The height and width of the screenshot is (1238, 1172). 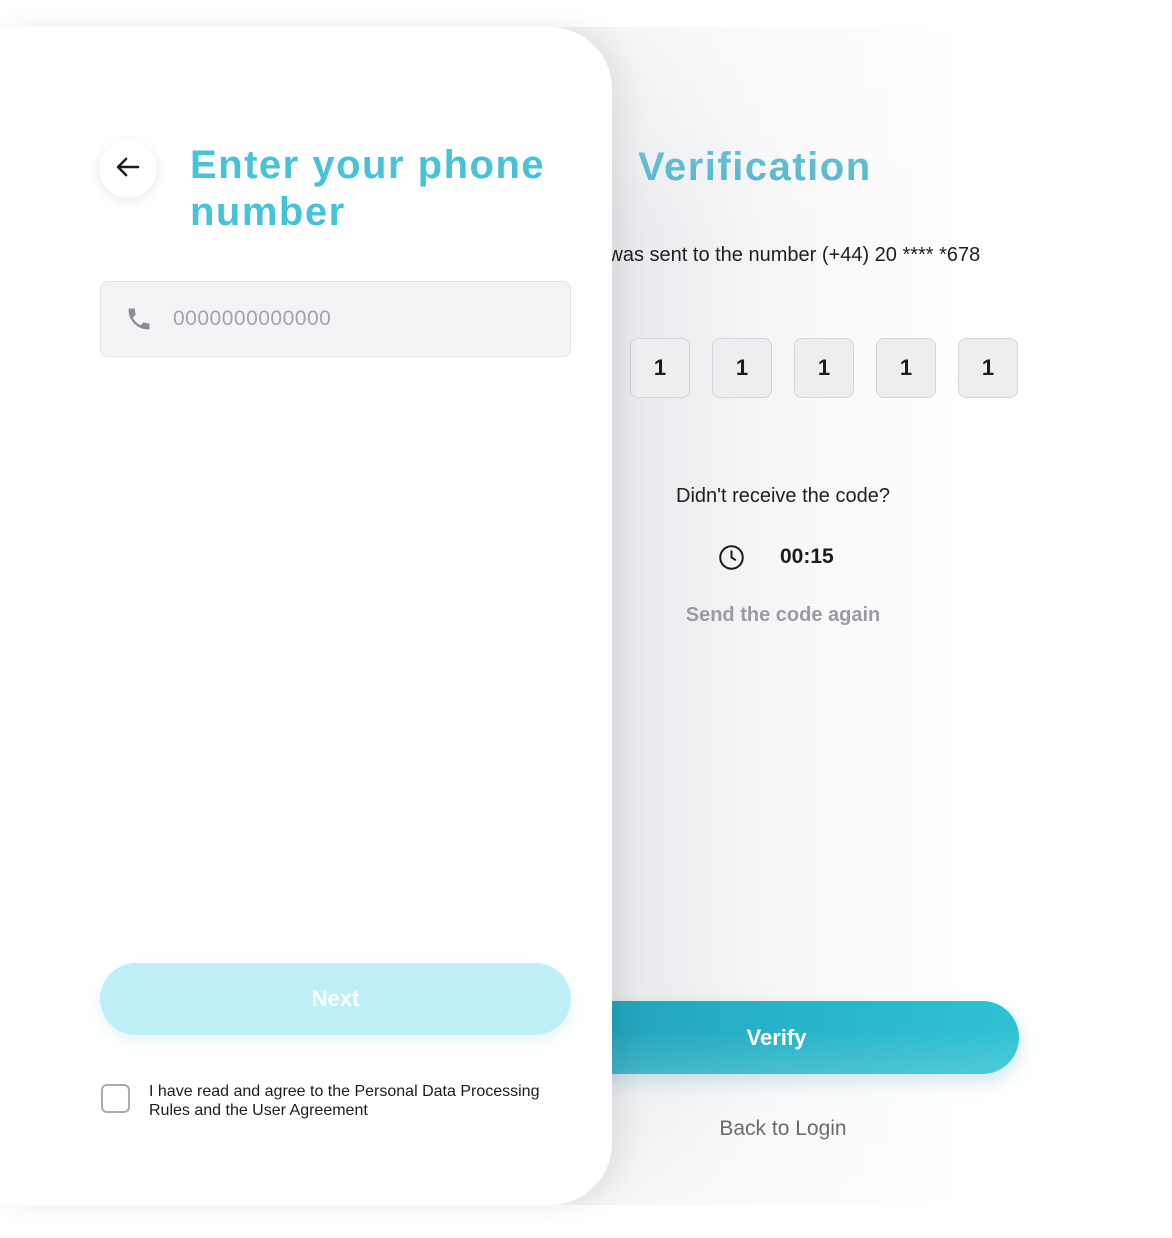 What do you see at coordinates (783, 496) in the screenshot?
I see `resend-question: Didn't receive the code?` at bounding box center [783, 496].